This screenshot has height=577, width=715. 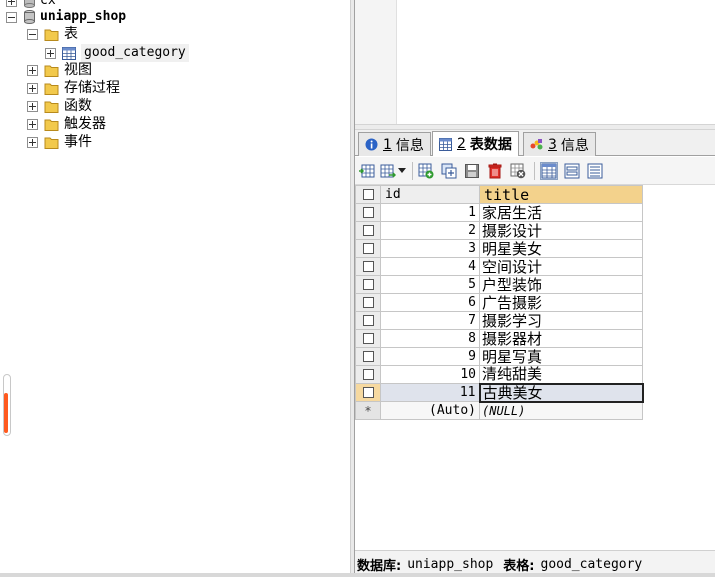 I want to click on cell-title: 明星美女, so click(x=561, y=248).